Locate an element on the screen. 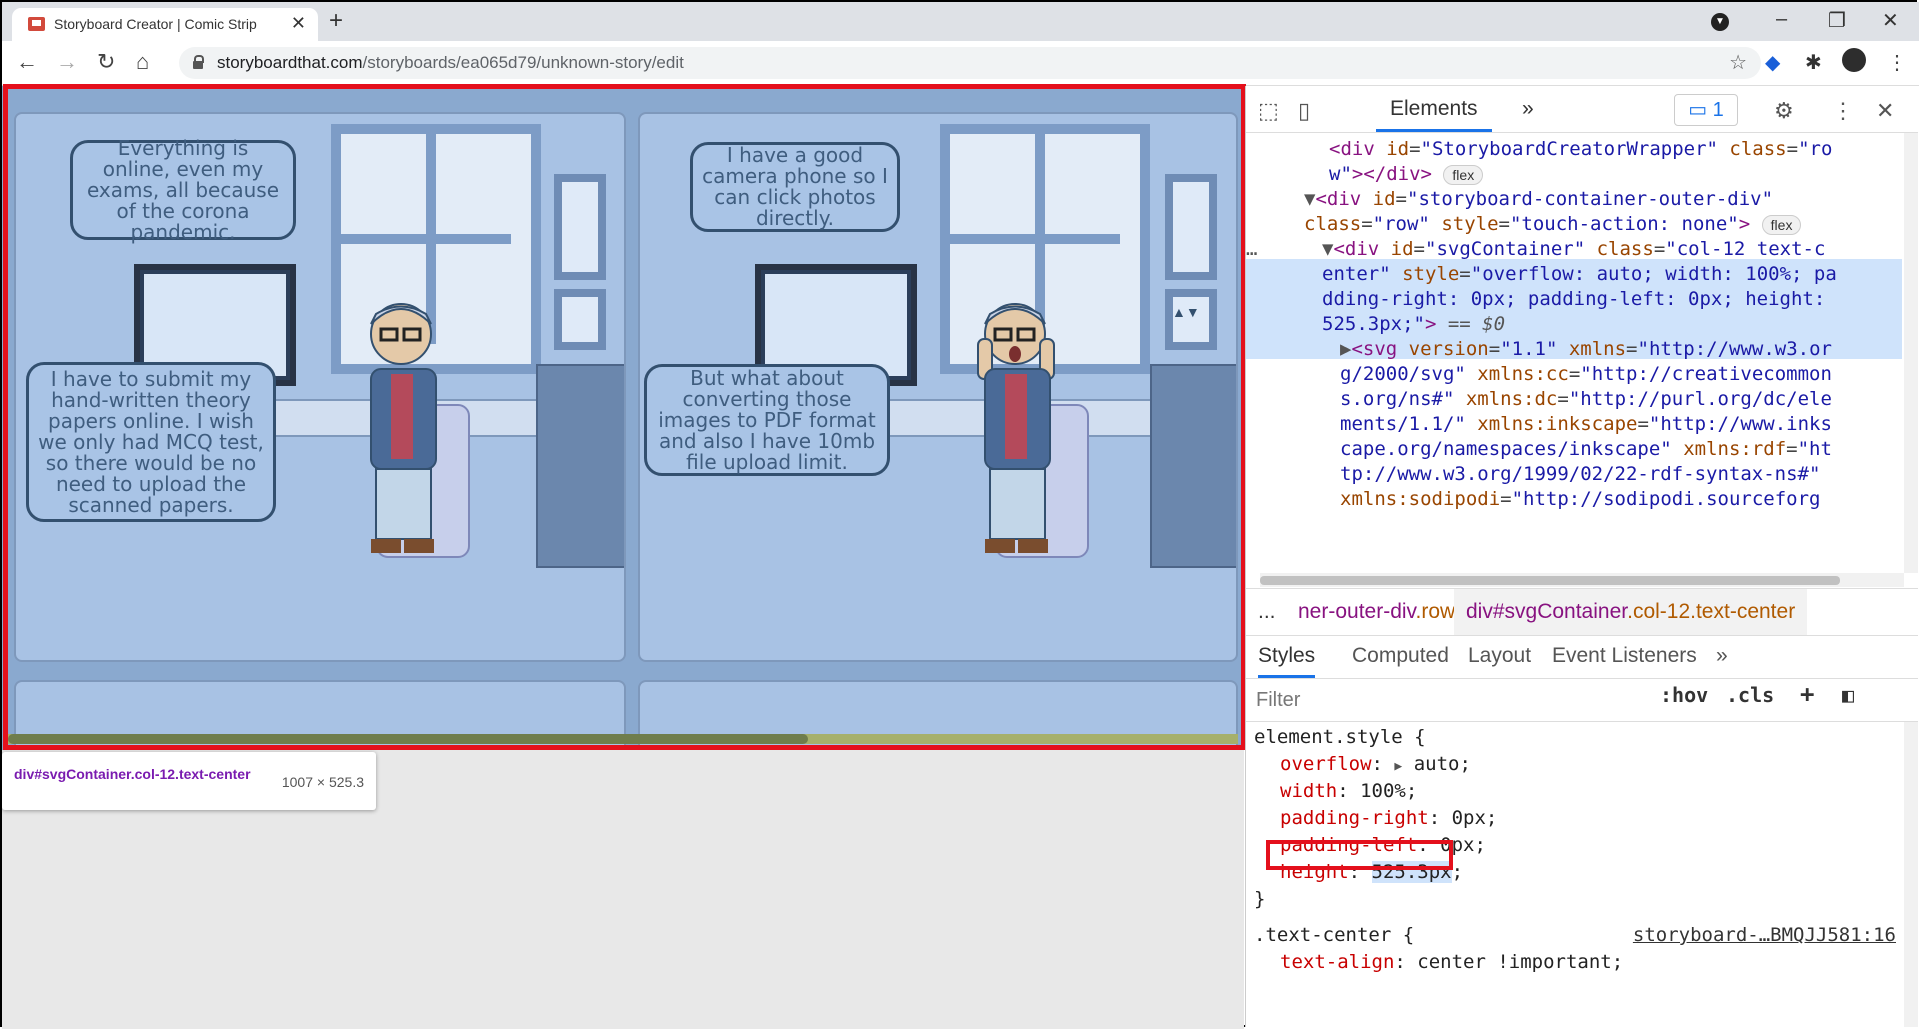  css-property: padding-right: 0px; is located at coordinates (1388, 818).